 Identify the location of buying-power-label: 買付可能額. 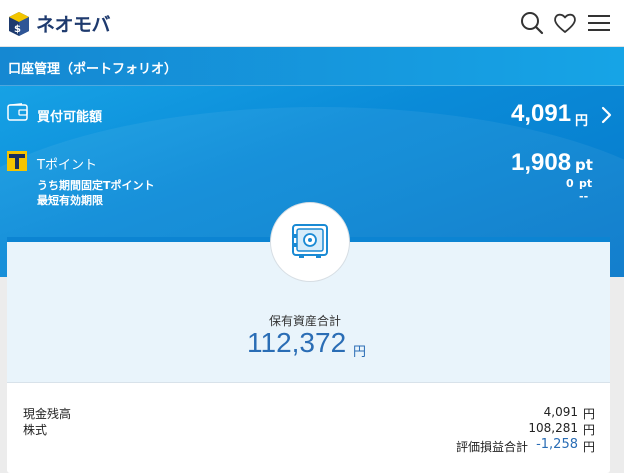
(70, 117).